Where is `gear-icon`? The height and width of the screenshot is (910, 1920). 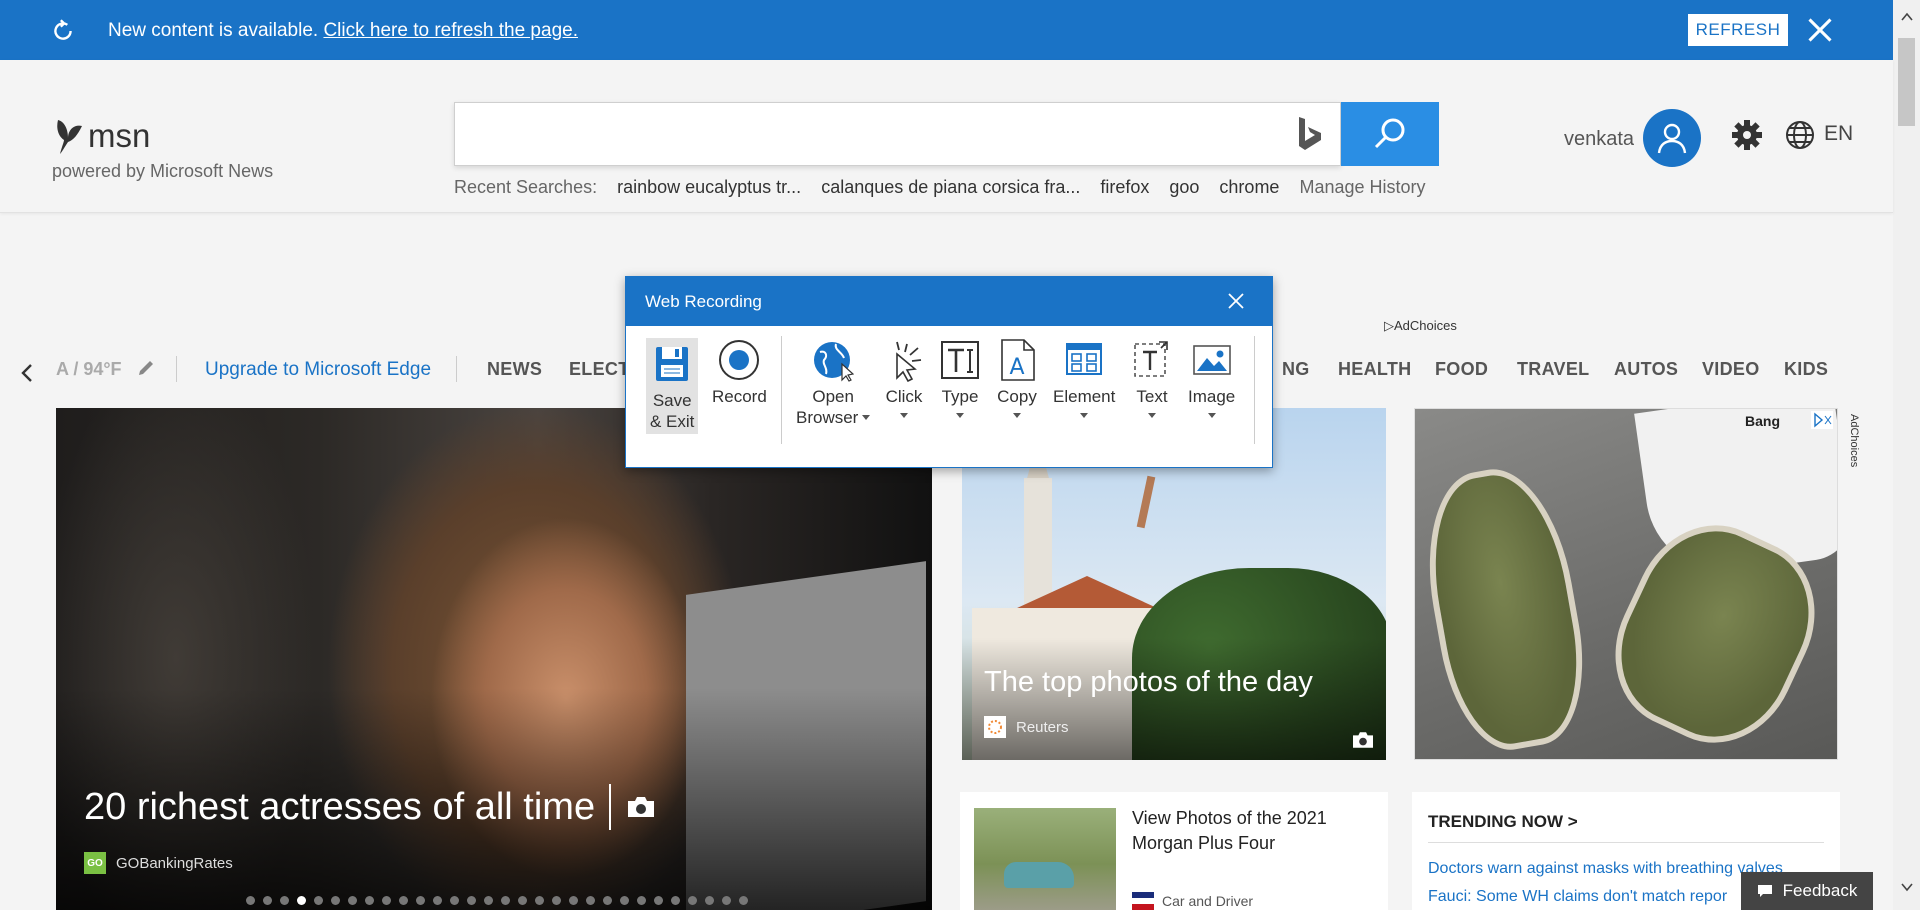 gear-icon is located at coordinates (1747, 135).